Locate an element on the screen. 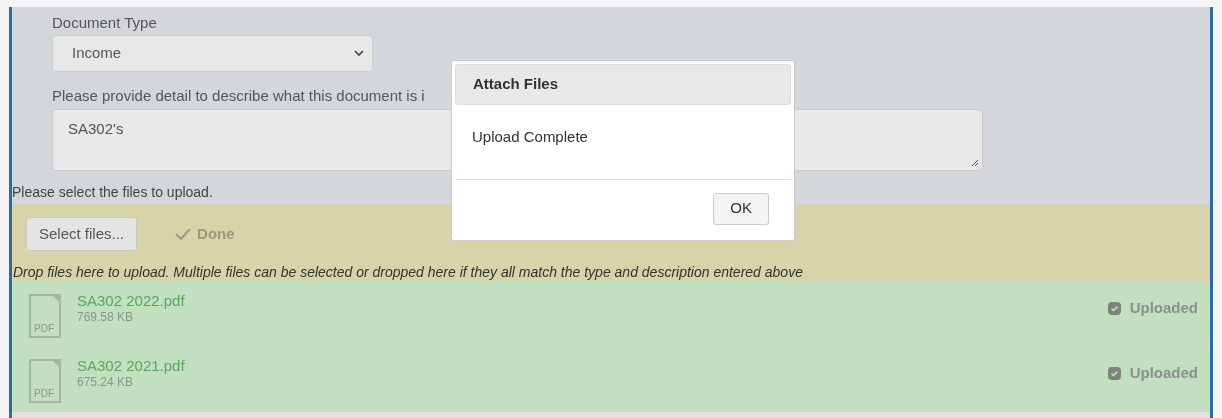 This screenshot has height=418, width=1222. resize-handle-icon is located at coordinates (975, 163).